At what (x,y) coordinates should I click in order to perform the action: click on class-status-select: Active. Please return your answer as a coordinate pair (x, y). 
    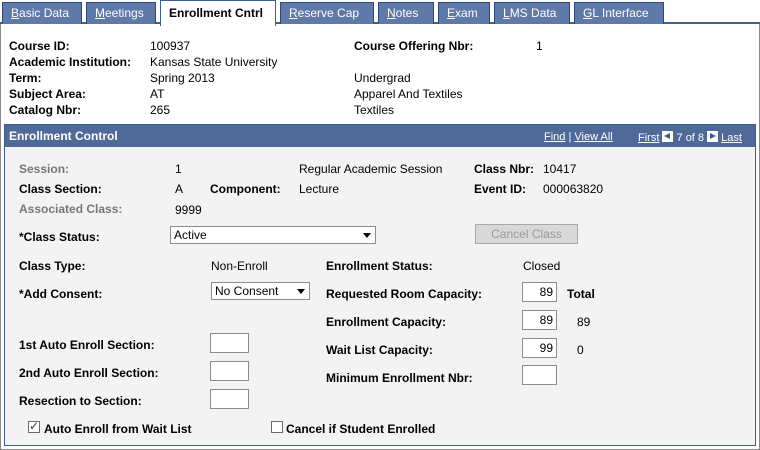
    Looking at the image, I should click on (273, 235).